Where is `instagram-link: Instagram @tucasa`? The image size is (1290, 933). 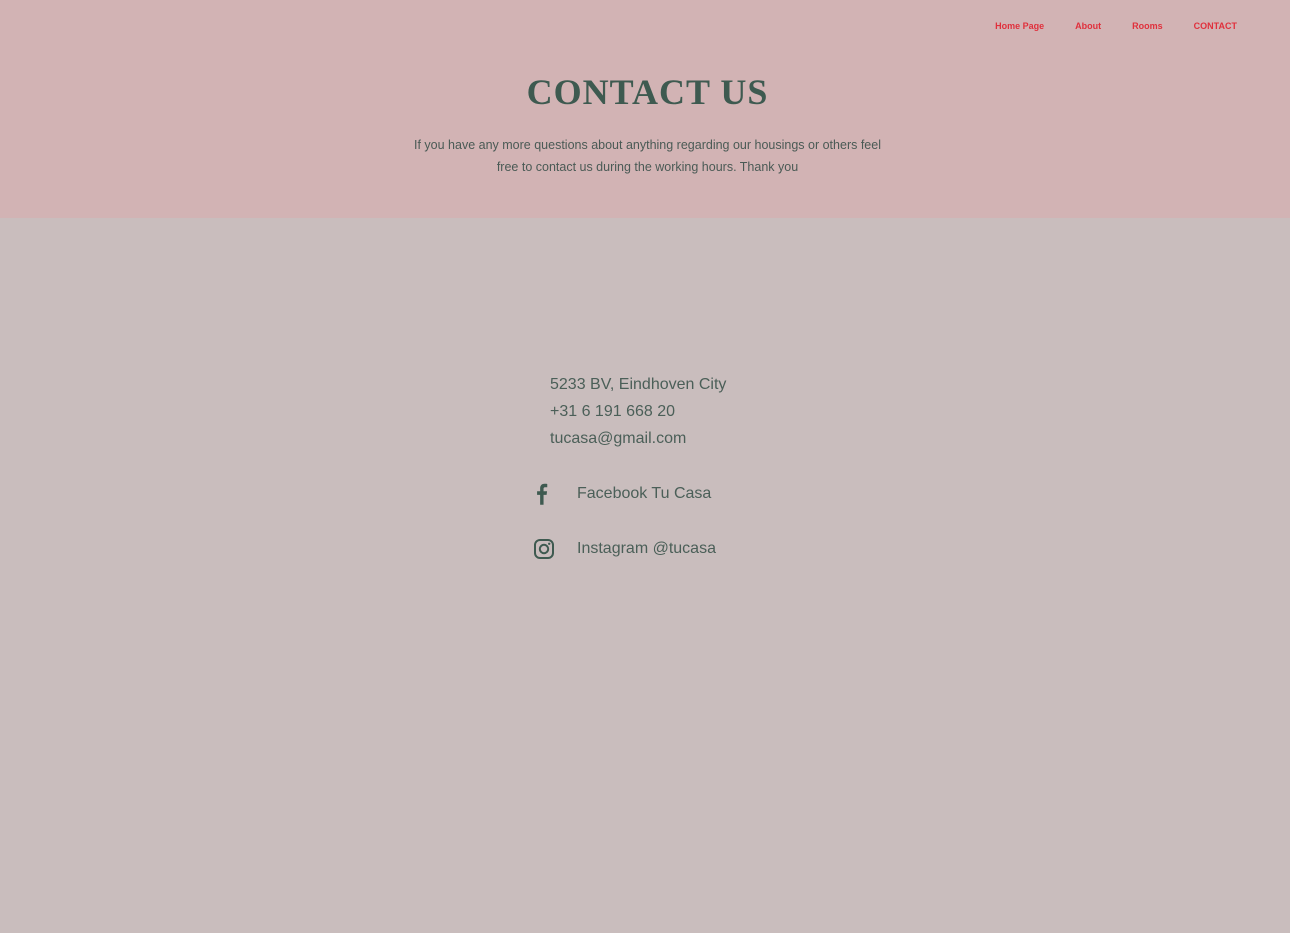 instagram-link: Instagram @tucasa is located at coordinates (624, 549).